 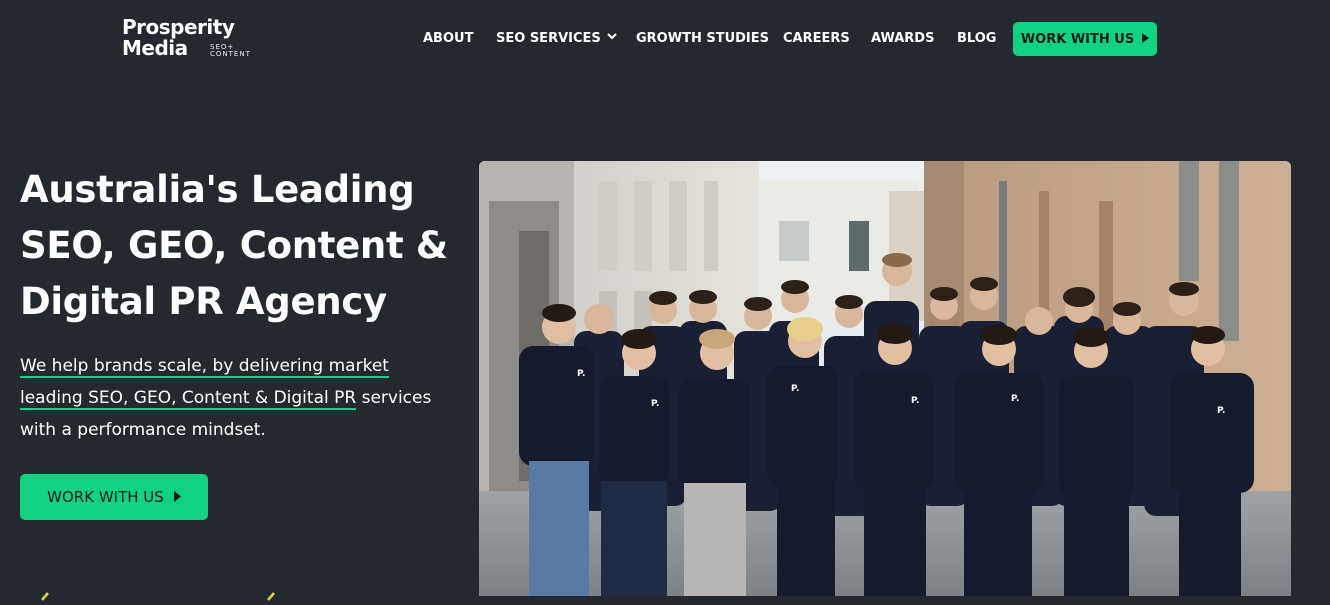 What do you see at coordinates (1077, 39) in the screenshot?
I see `nav-cta-label: WORK WITH US` at bounding box center [1077, 39].